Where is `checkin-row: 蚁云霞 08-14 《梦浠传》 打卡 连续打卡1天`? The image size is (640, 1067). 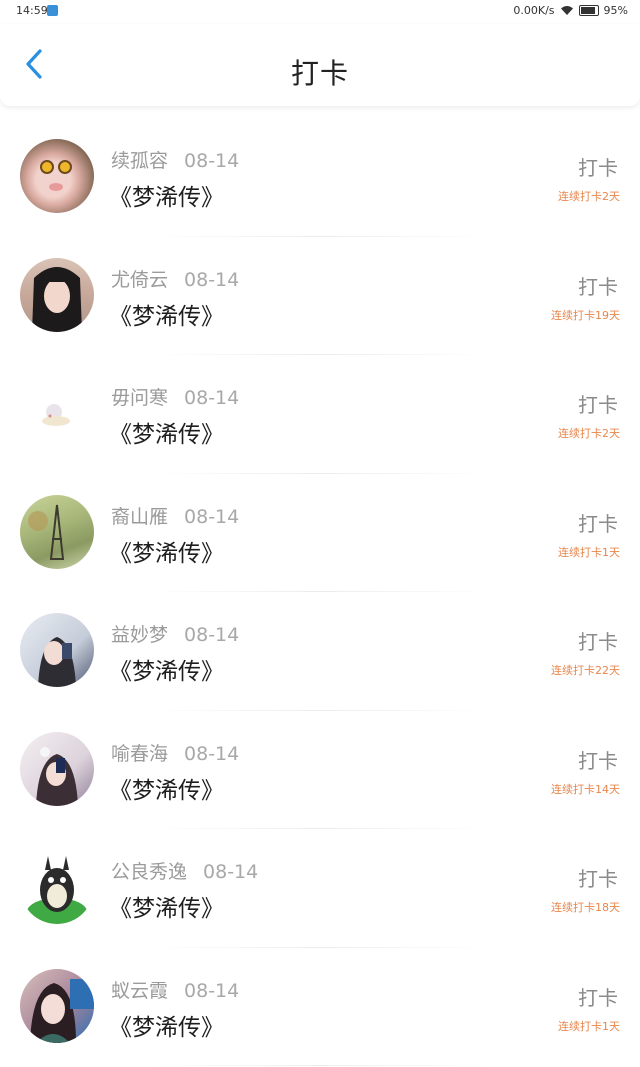
checkin-row: 蚁云霞 08-14 《梦浠传》 打卡 连续打卡1天 is located at coordinates (320, 1007).